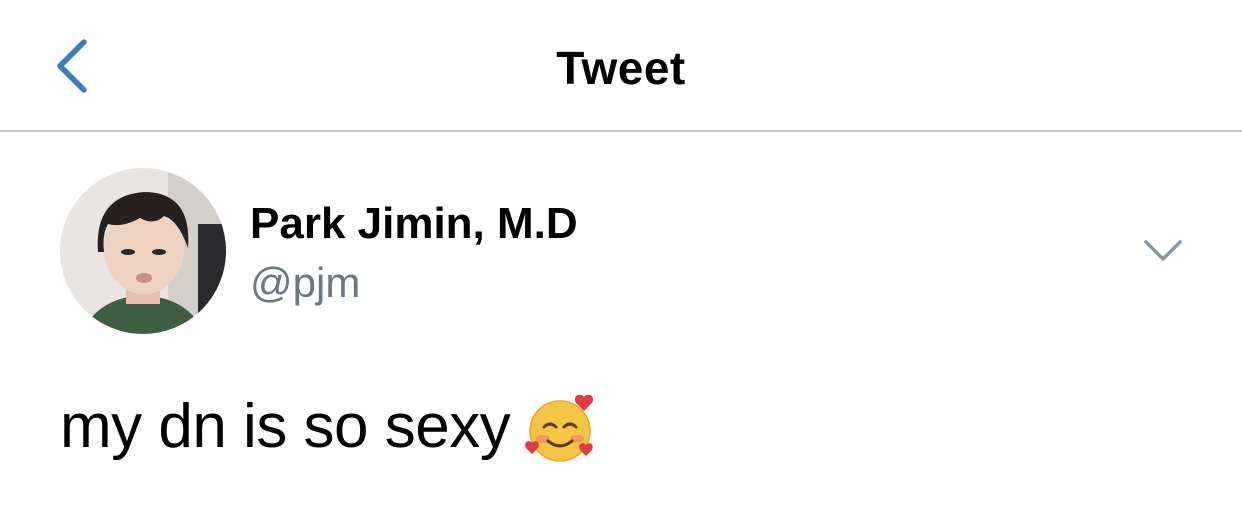 The height and width of the screenshot is (524, 1242). Describe the element at coordinates (414, 224) in the screenshot. I see `author-display-name: Park Jimin, M.D` at that location.